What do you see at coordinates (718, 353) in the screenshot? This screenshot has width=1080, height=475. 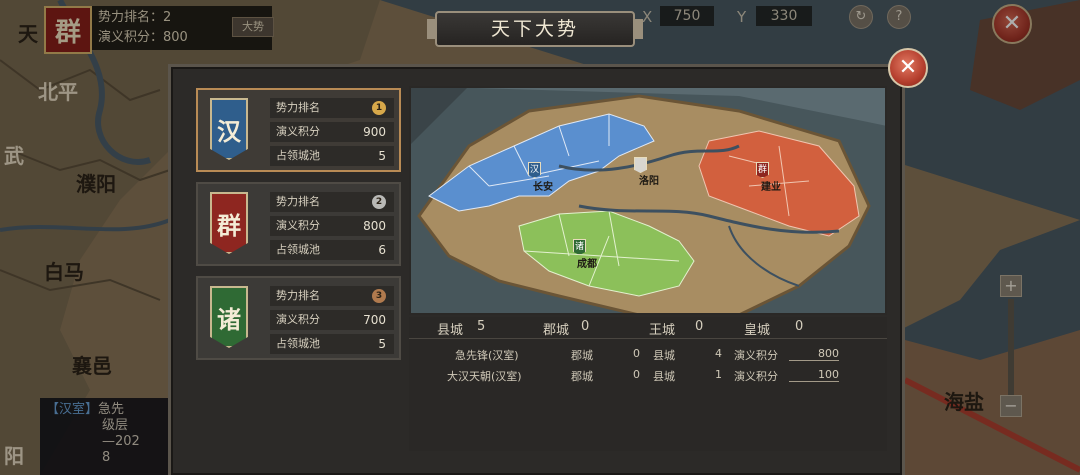 I see `county-value: 4` at bounding box center [718, 353].